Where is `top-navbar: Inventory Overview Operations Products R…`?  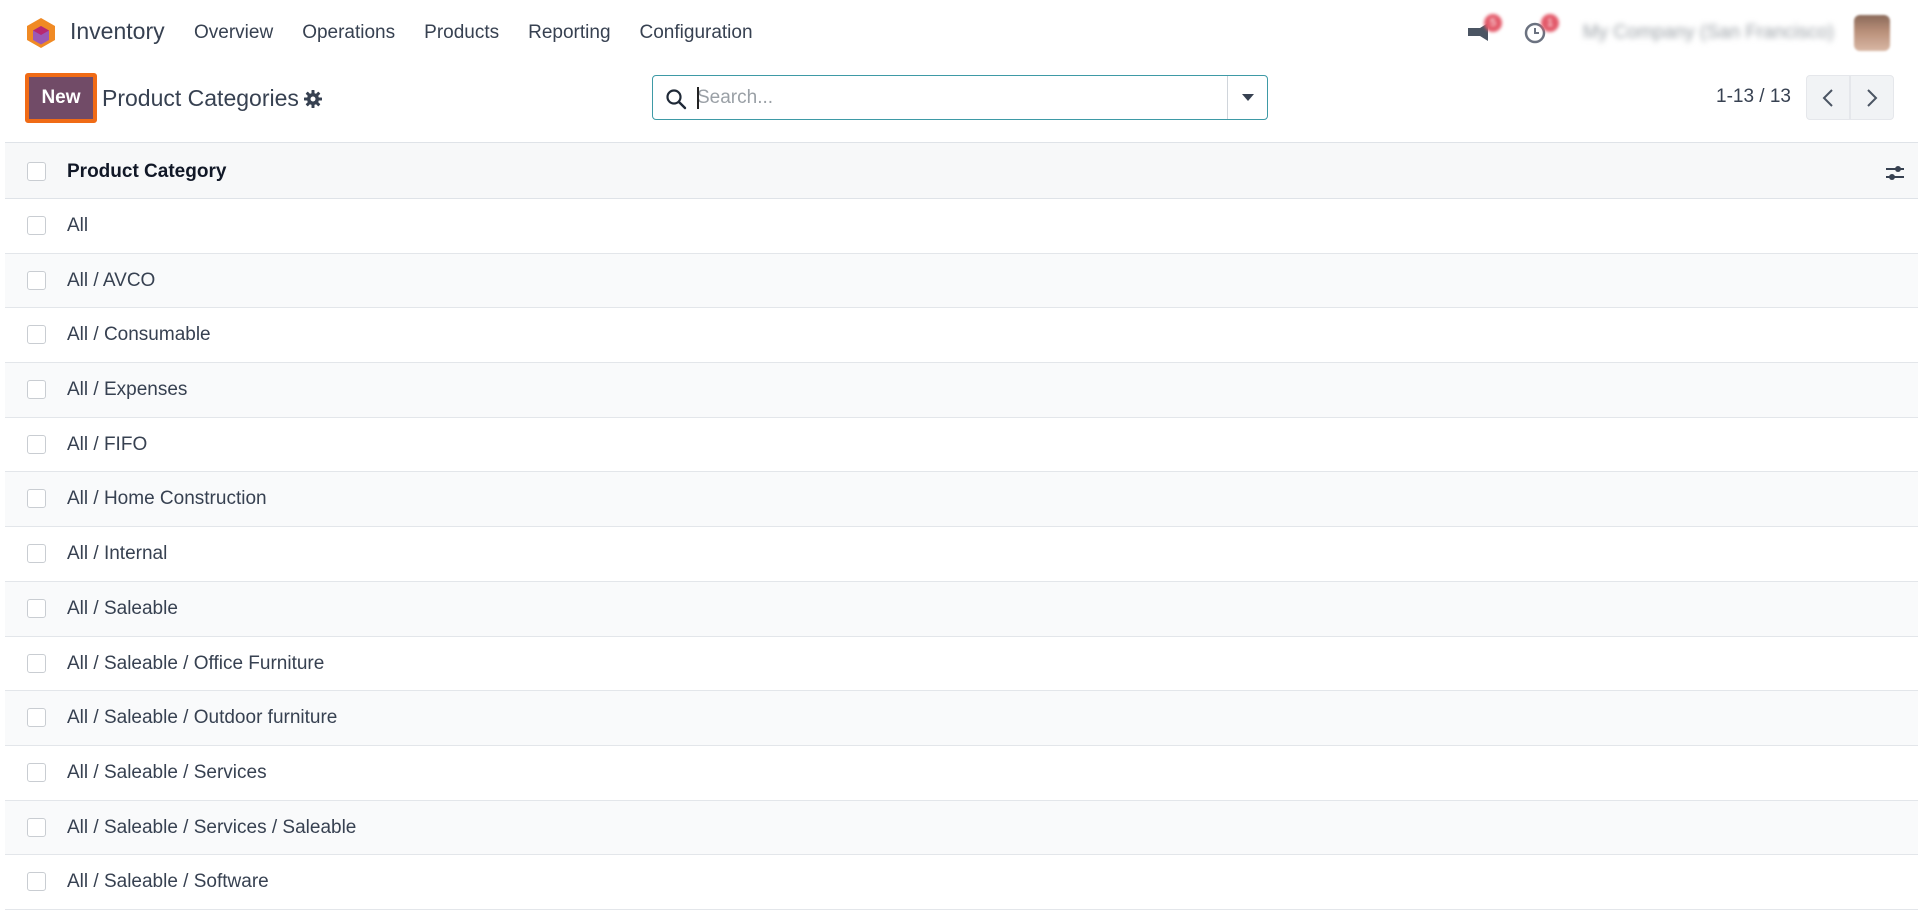 top-navbar: Inventory Overview Operations Products R… is located at coordinates (960, 33).